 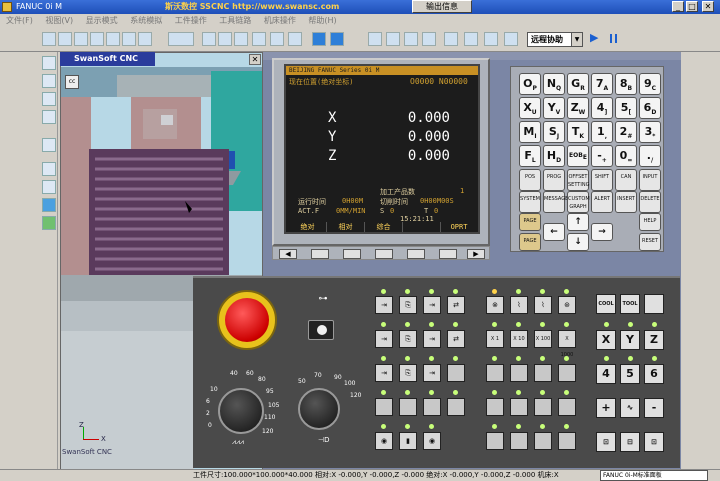 I want to click on axis-5-button: 5, so click(x=630, y=374).